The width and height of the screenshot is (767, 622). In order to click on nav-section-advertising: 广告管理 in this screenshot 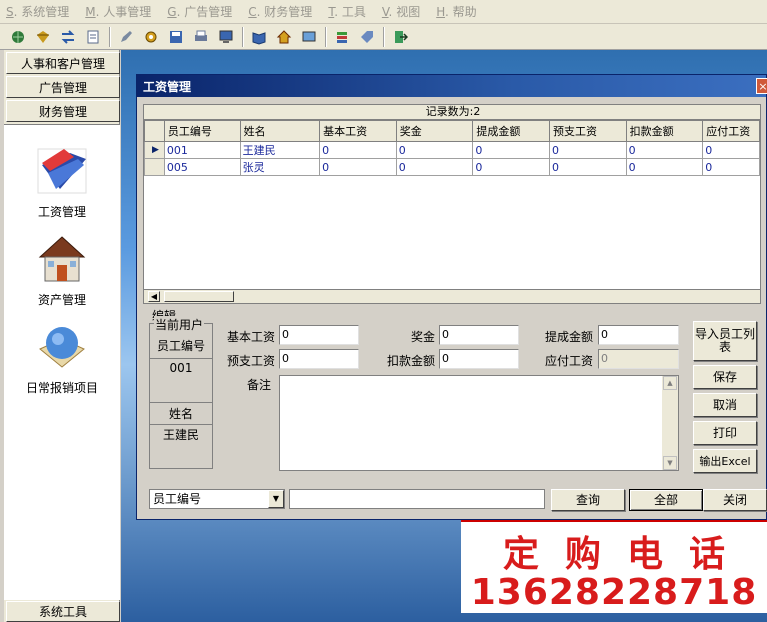, I will do `click(63, 87)`.